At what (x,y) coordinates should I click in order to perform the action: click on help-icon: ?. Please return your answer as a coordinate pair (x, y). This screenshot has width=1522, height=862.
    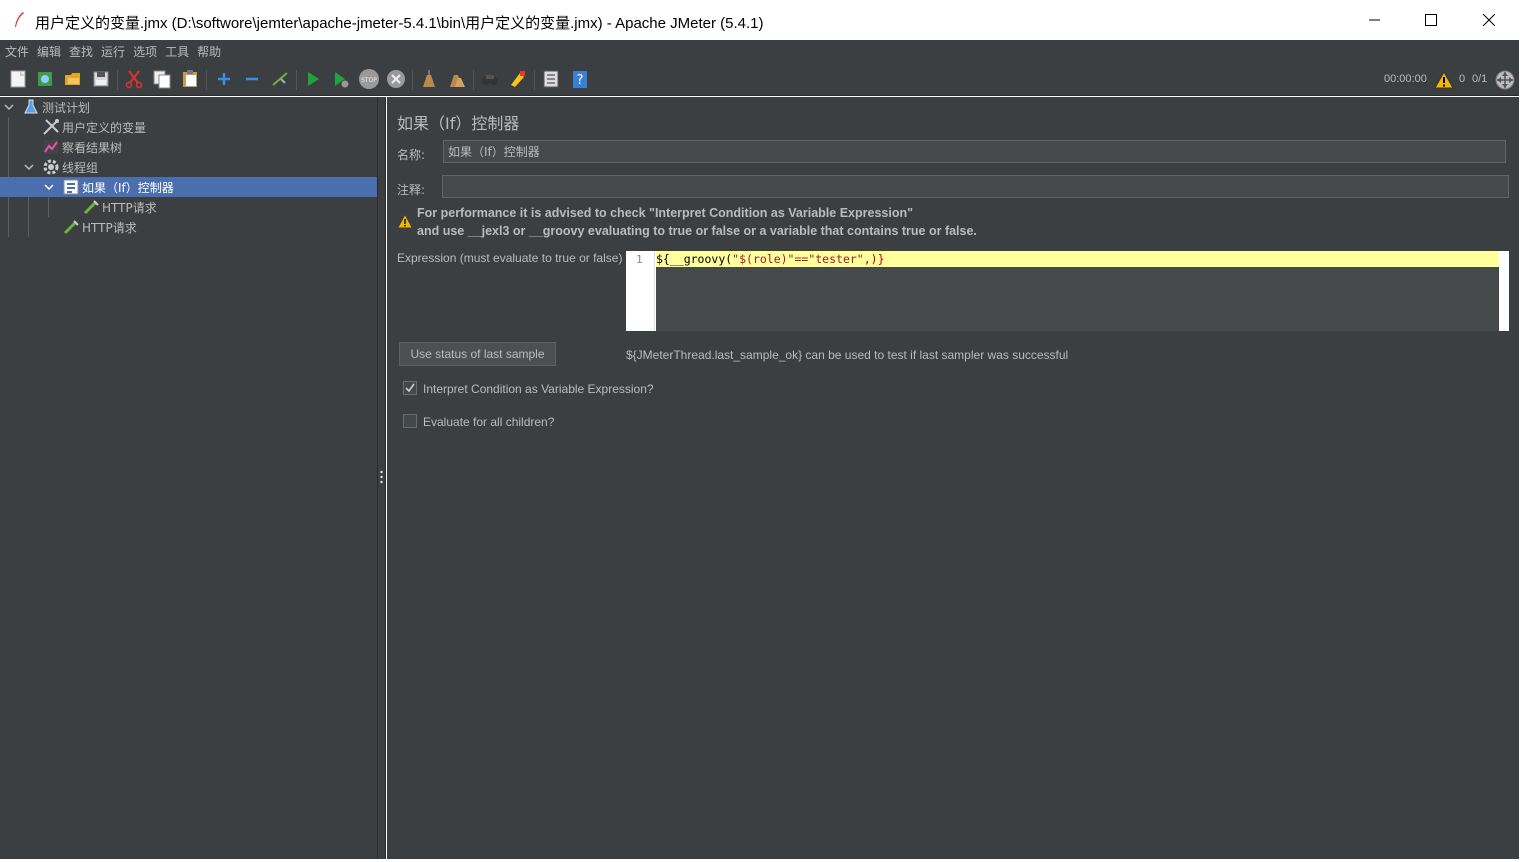
    Looking at the image, I should click on (580, 79).